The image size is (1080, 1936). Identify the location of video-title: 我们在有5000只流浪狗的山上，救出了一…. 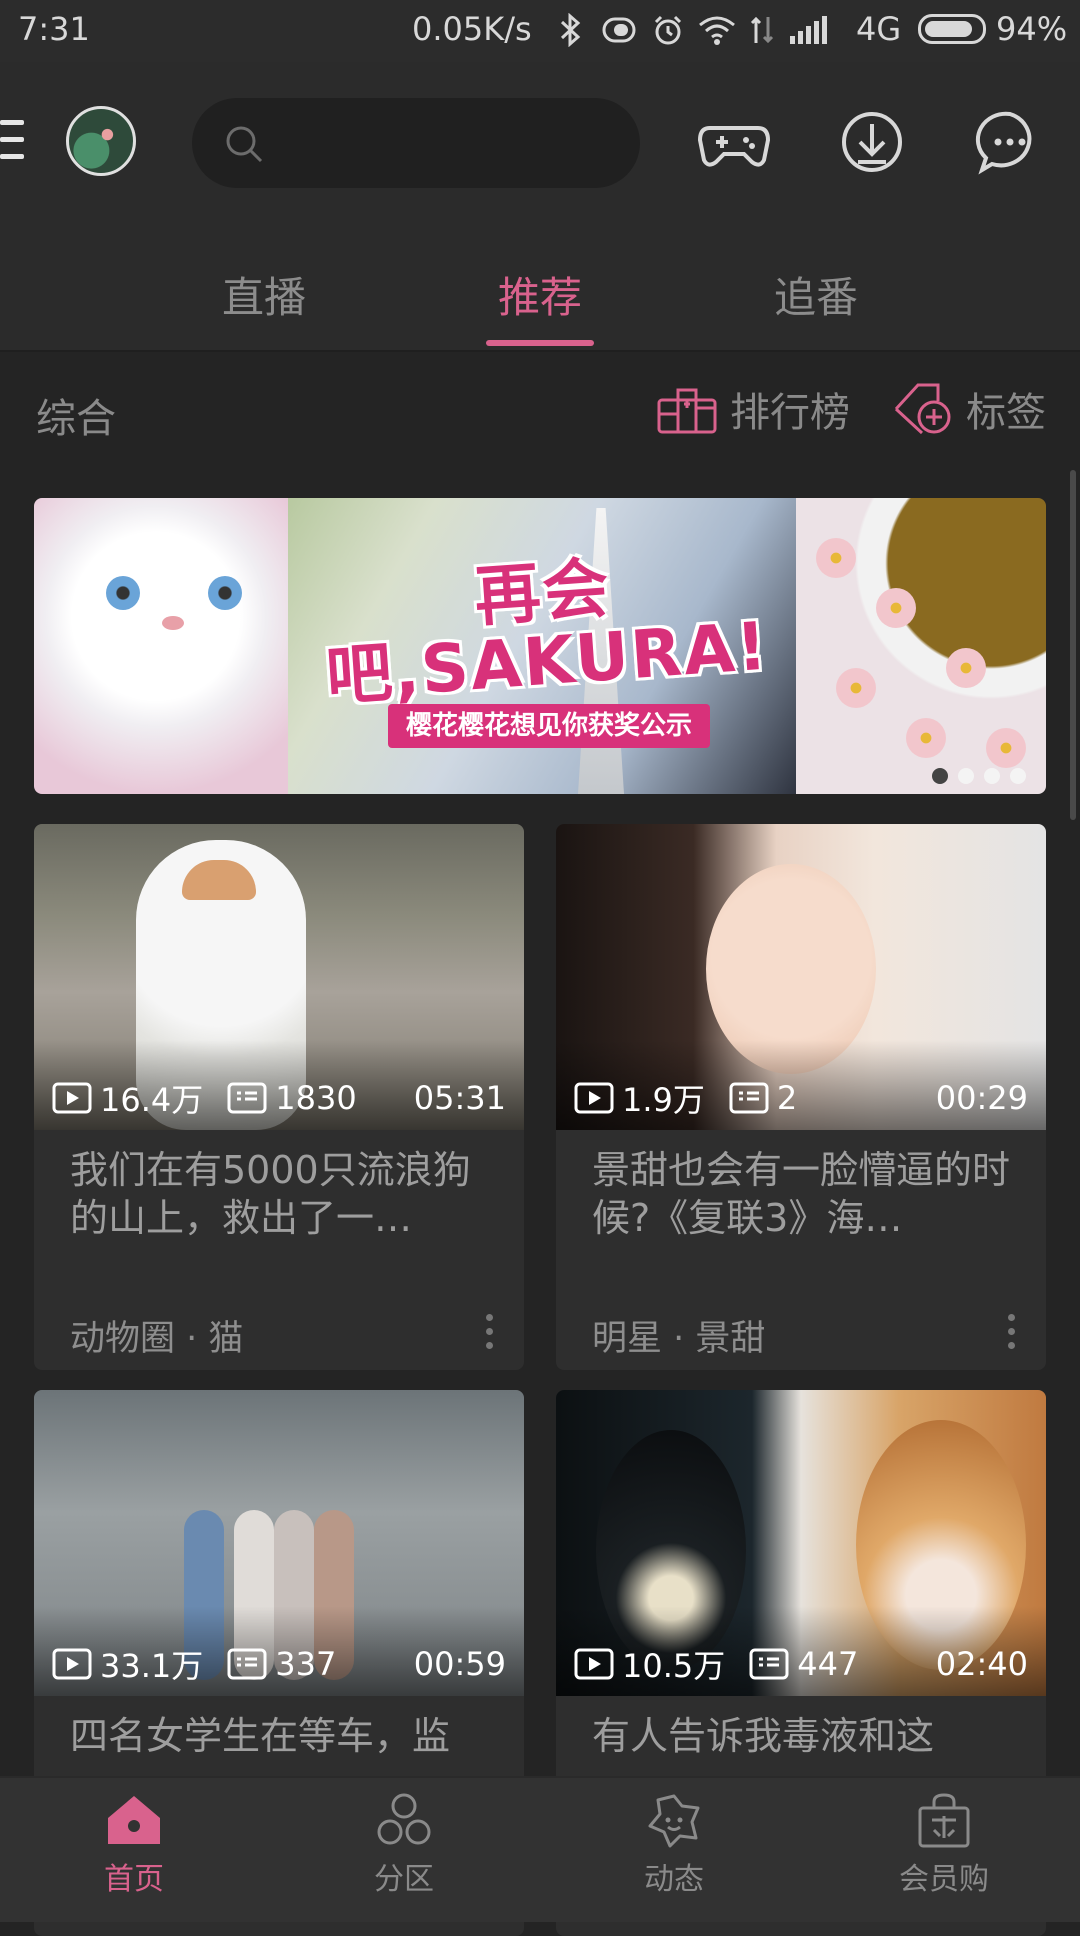
(270, 1194).